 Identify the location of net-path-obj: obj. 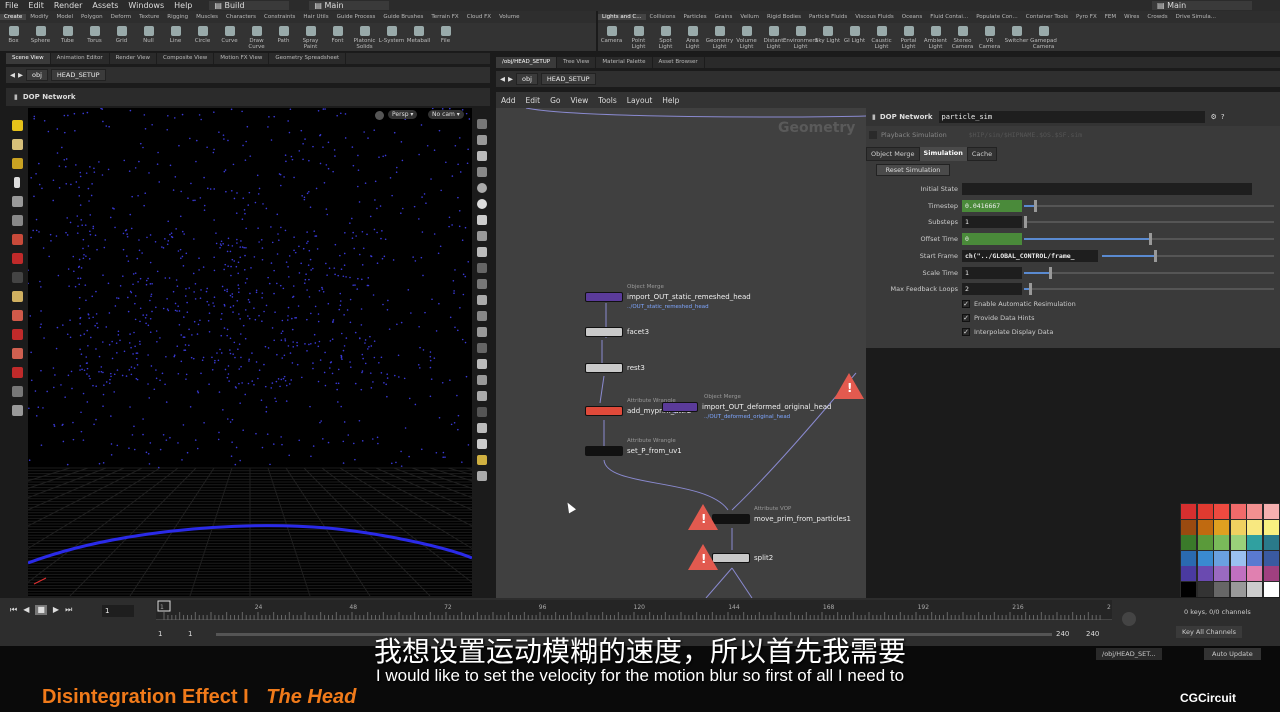
(527, 79).